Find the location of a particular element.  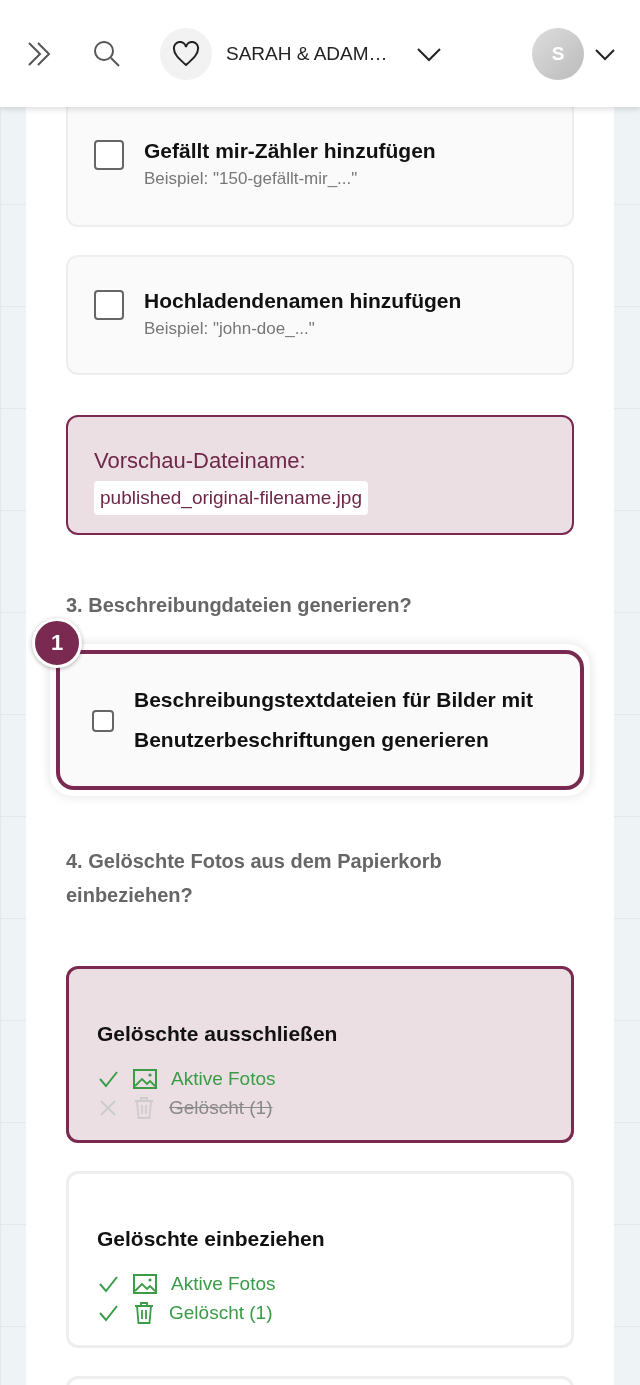

heart-icon is located at coordinates (186, 53).